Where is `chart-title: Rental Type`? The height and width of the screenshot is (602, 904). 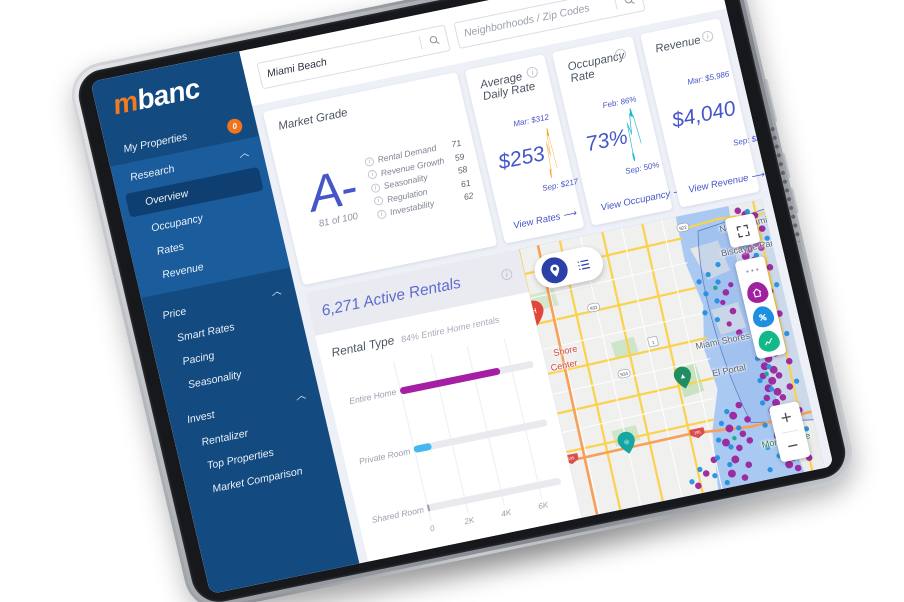 chart-title: Rental Type is located at coordinates (362, 346).